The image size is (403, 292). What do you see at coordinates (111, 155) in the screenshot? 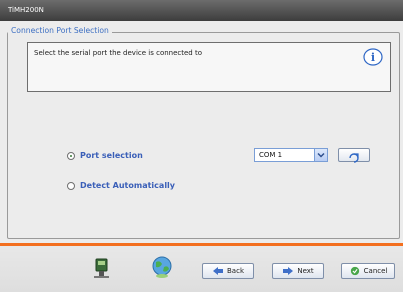
I see `port-selection-label: Port selection` at bounding box center [111, 155].